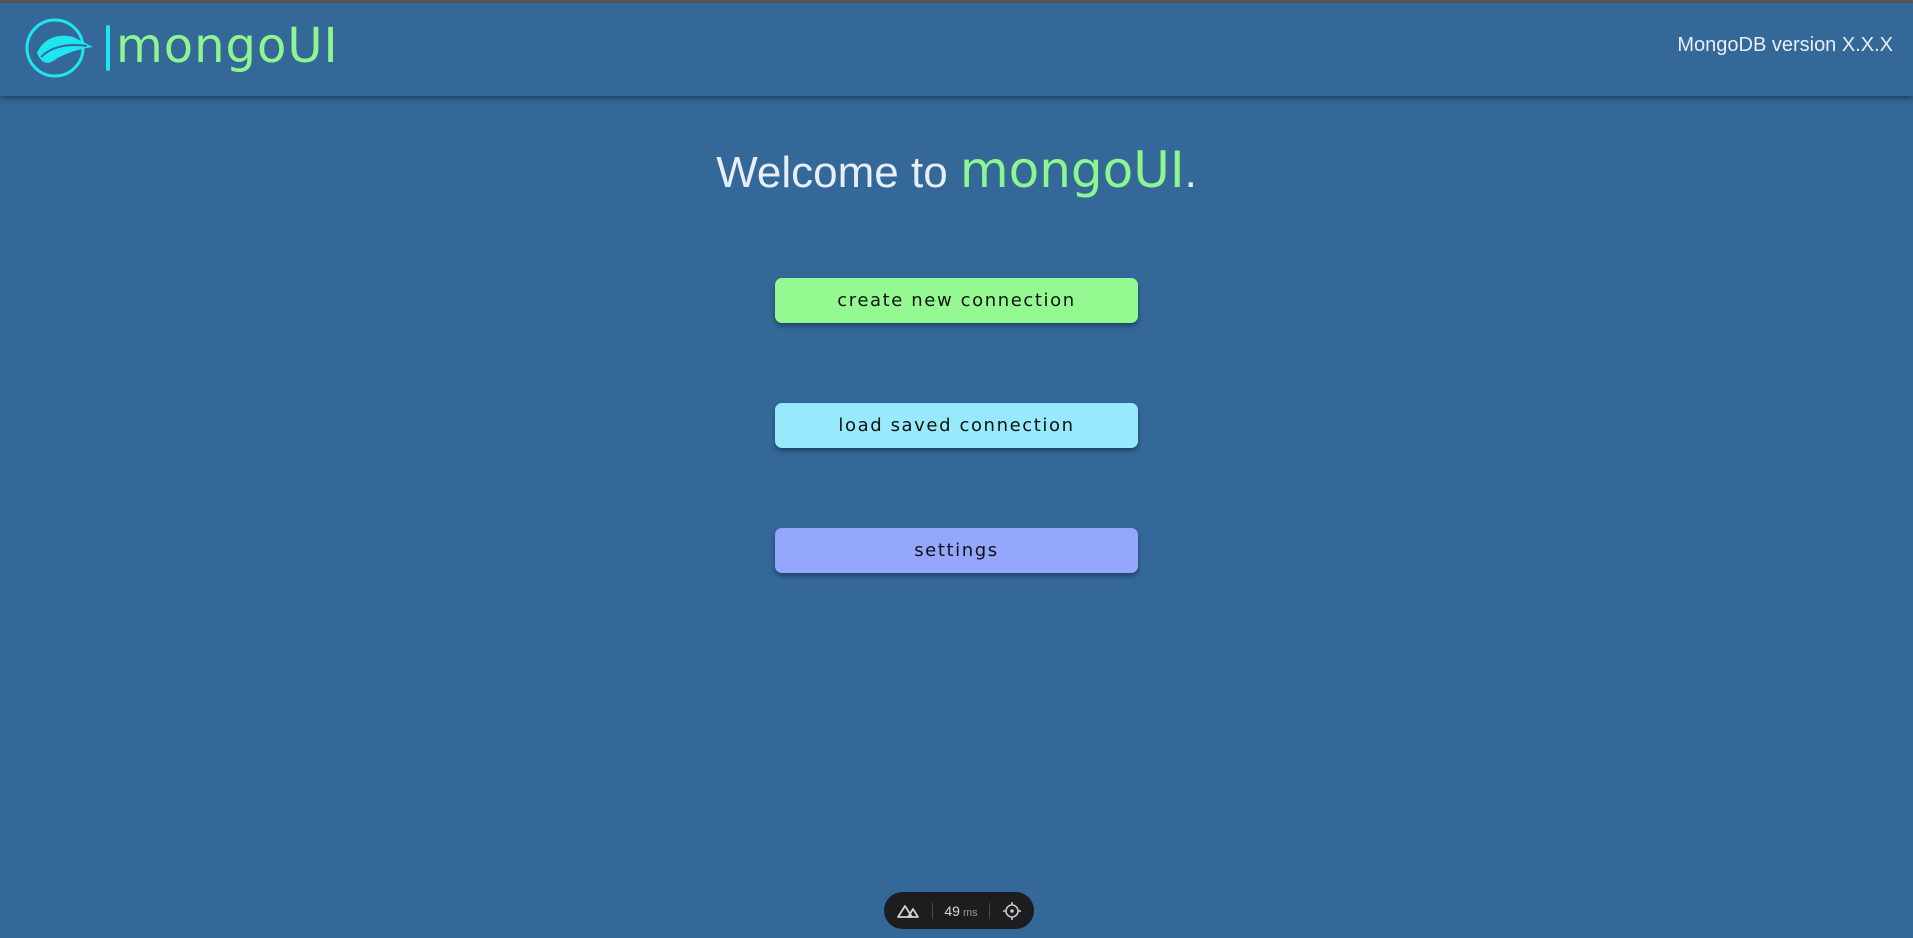 The height and width of the screenshot is (938, 1913). I want to click on logo-divider, so click(108, 48).